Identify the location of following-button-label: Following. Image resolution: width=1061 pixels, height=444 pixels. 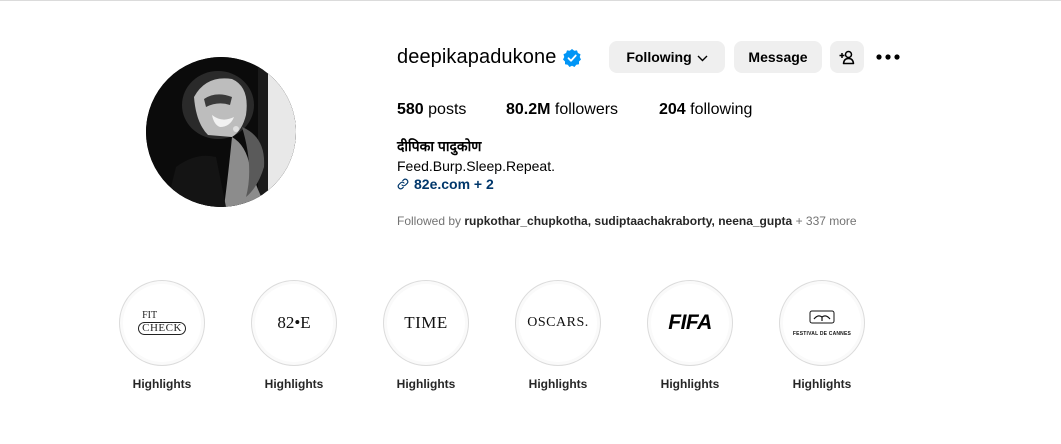
(659, 57).